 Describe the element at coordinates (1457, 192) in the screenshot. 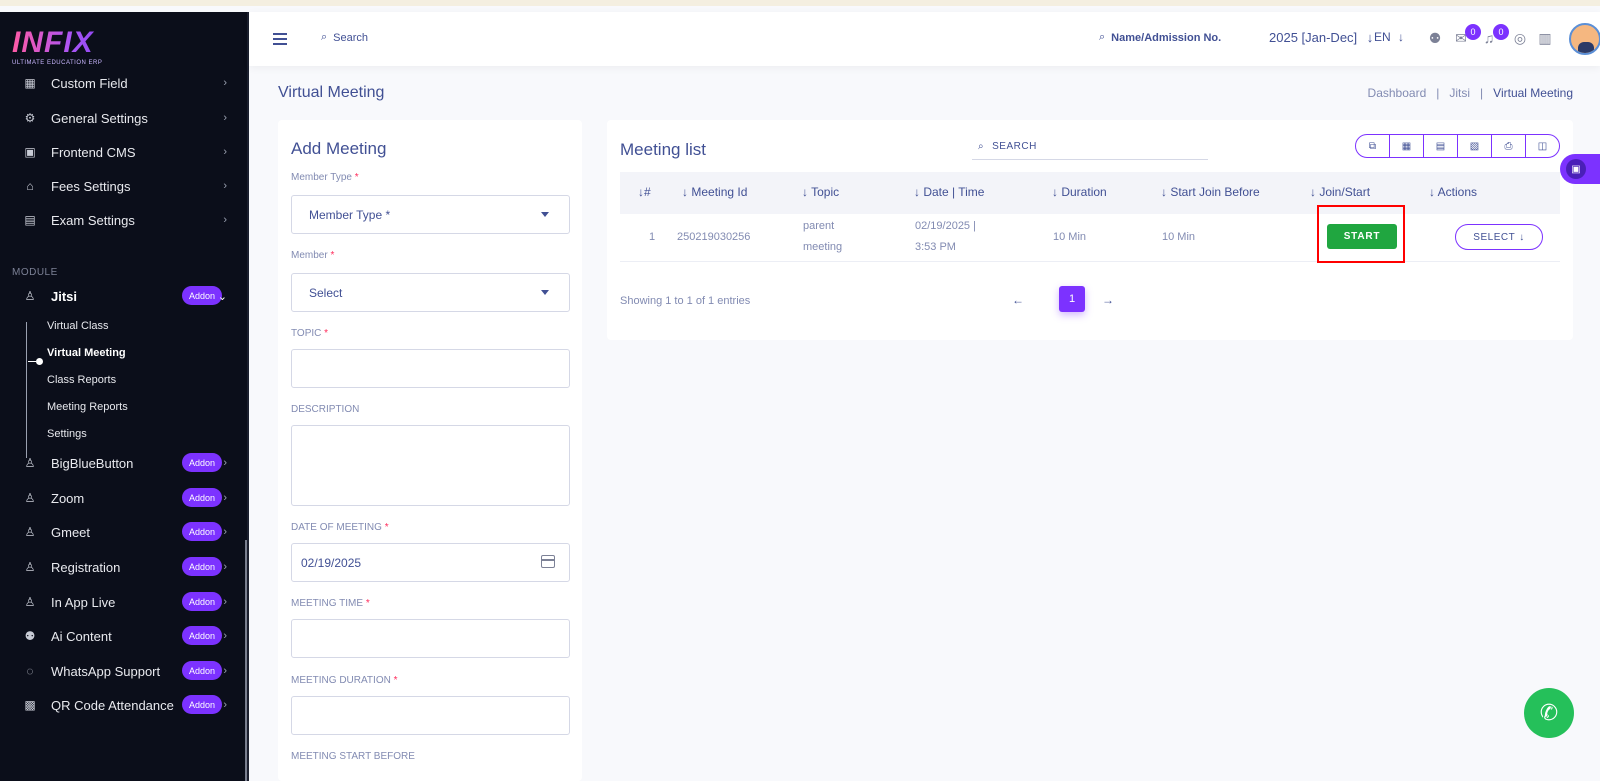

I see `column-header-label: Actions` at that location.